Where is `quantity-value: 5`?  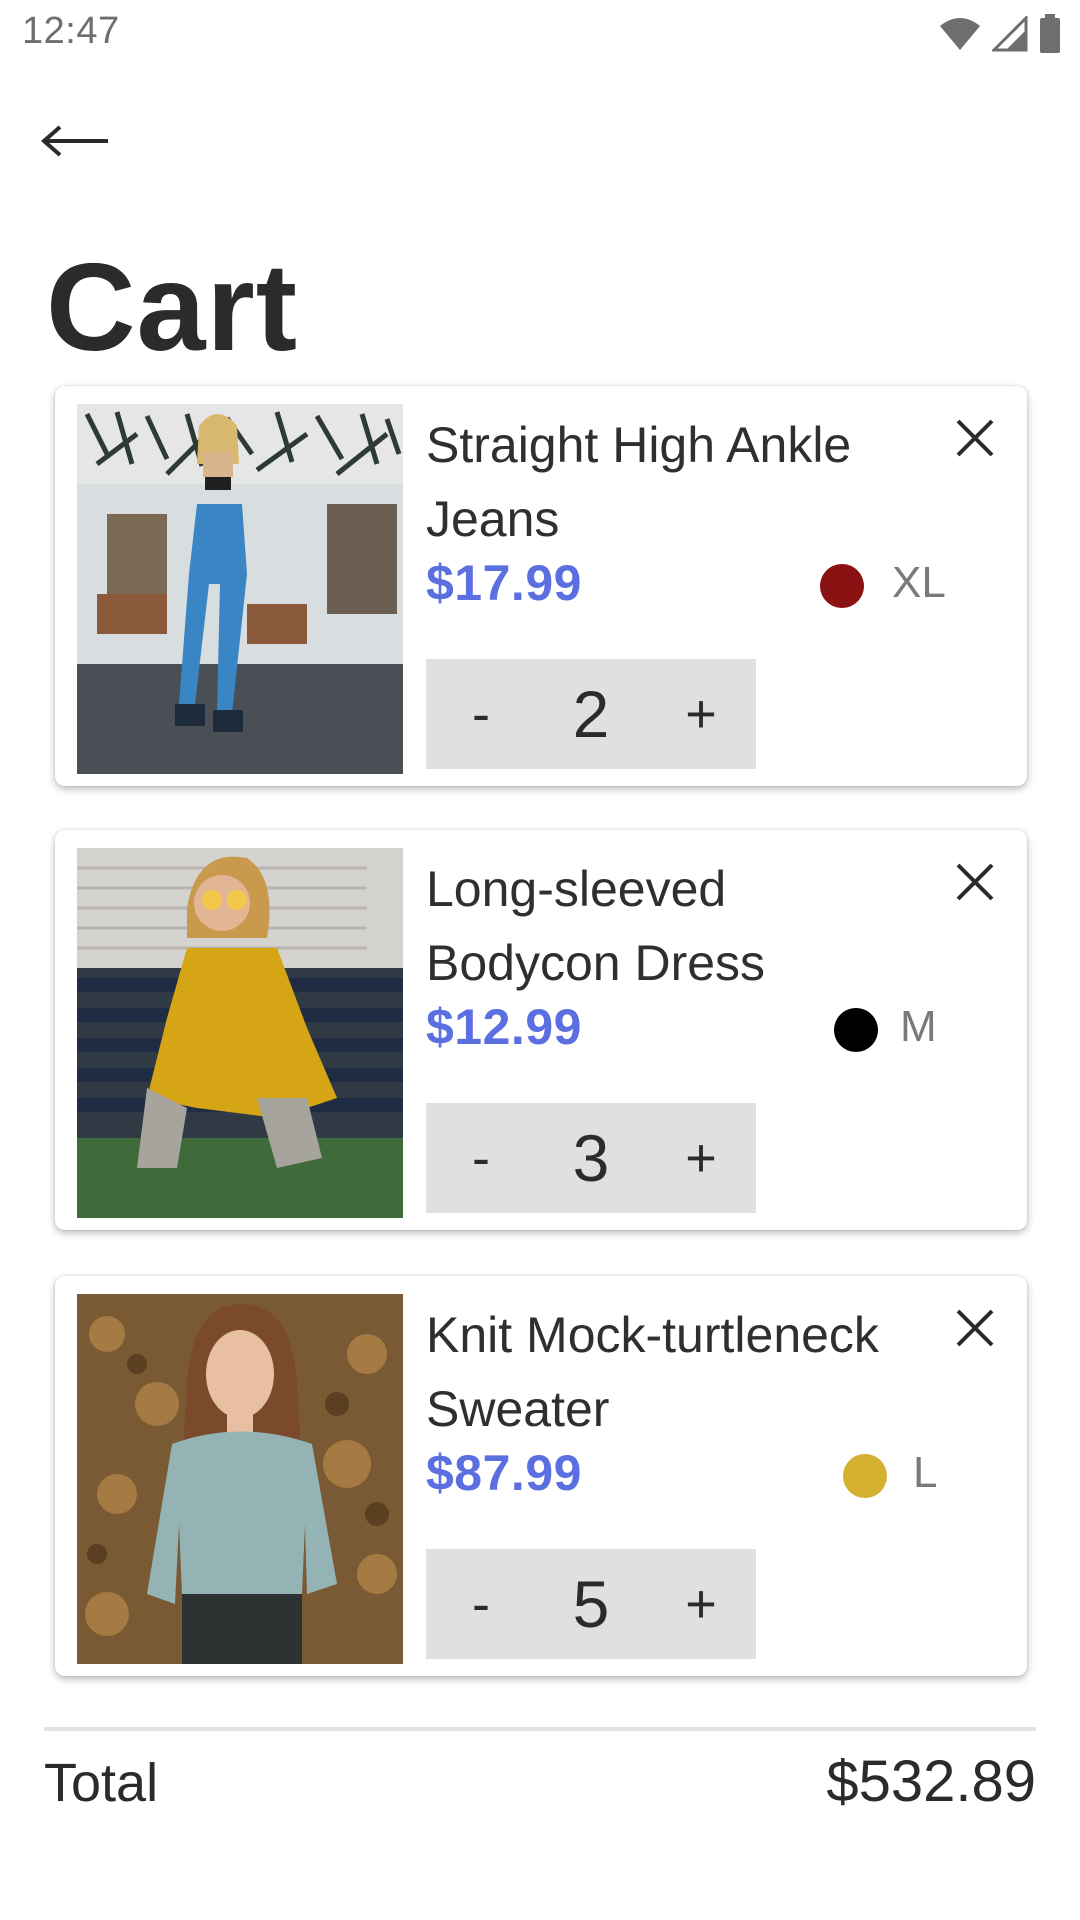 quantity-value: 5 is located at coordinates (591, 1604).